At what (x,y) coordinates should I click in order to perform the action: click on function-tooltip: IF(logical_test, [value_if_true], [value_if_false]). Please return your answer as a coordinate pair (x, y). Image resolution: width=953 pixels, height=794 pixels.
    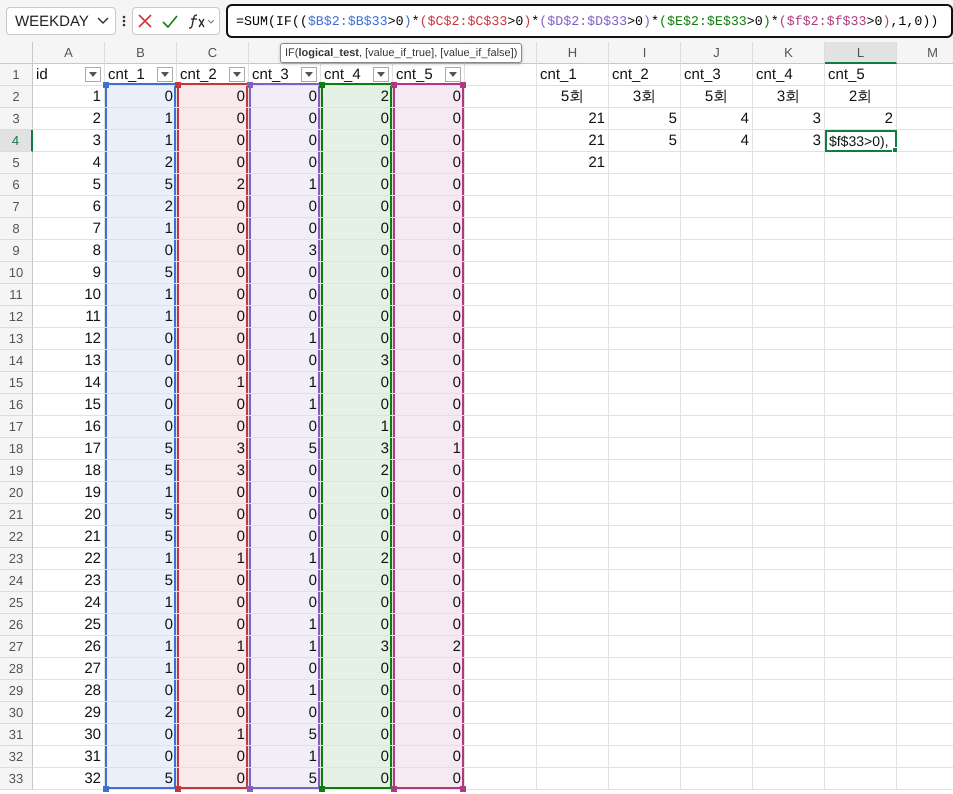
    Looking at the image, I should click on (401, 53).